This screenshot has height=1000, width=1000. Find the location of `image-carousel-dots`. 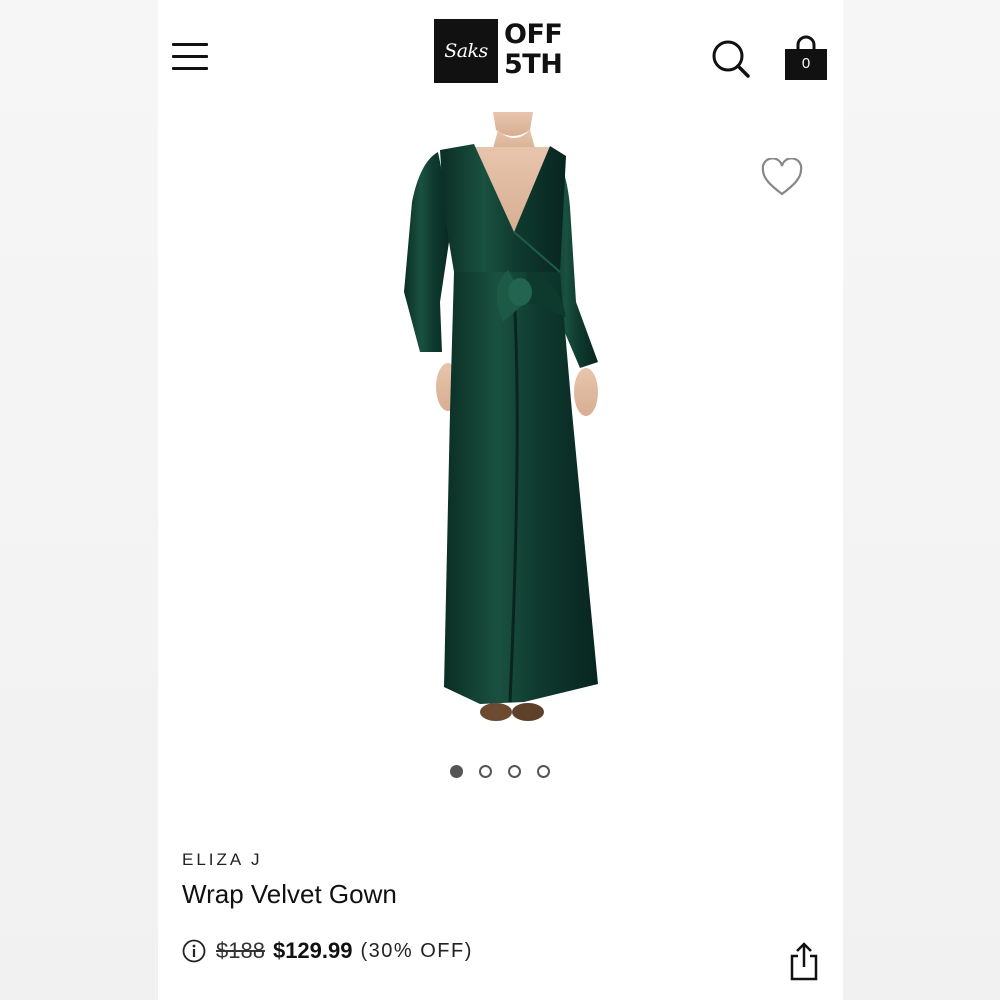

image-carousel-dots is located at coordinates (500, 773).